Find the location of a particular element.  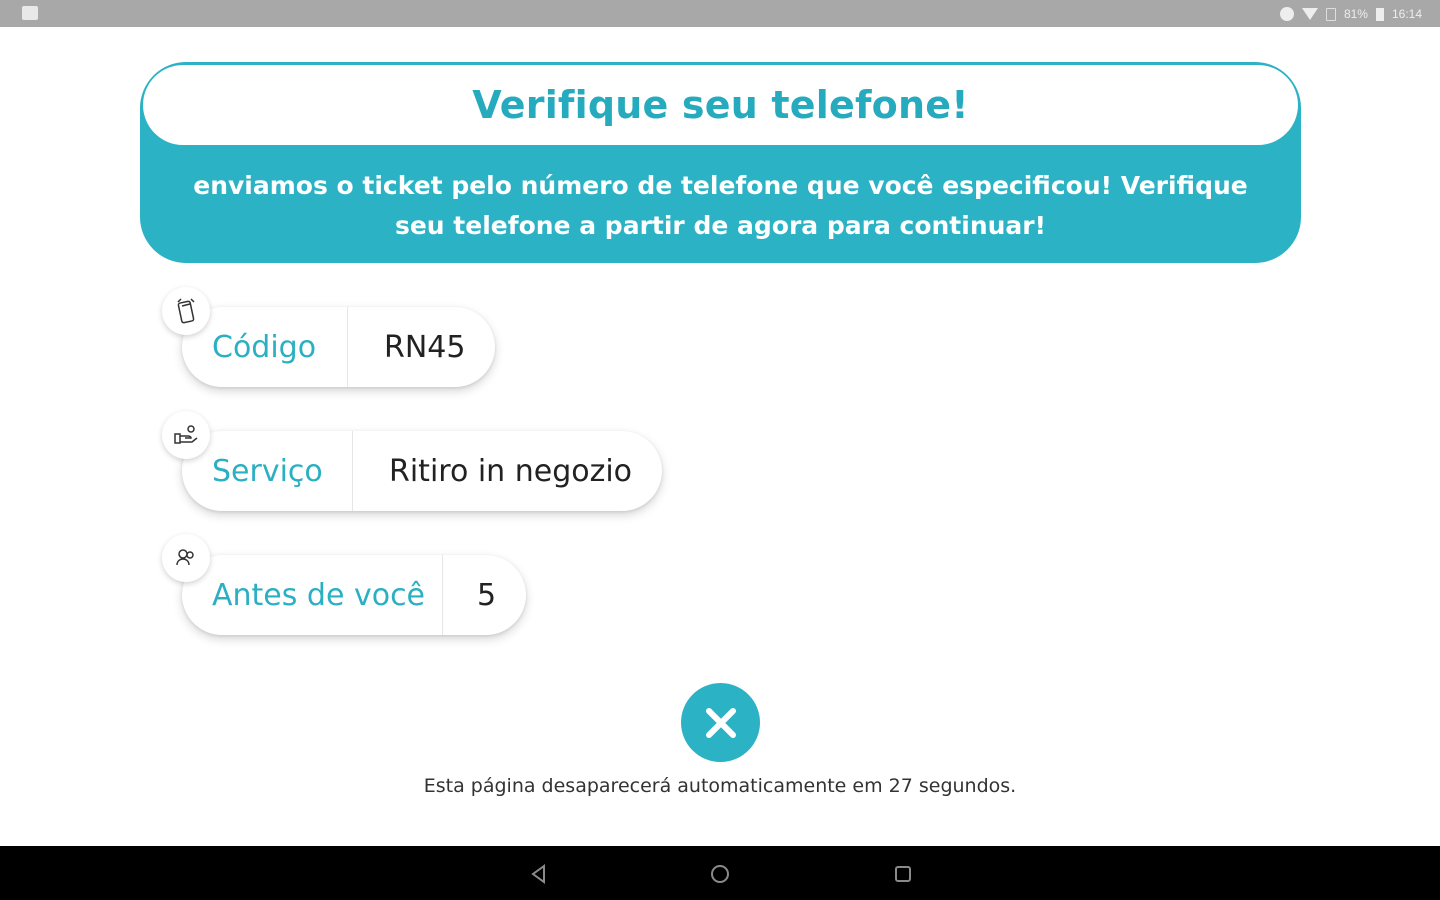

phone-ticket-icon is located at coordinates (186, 311).